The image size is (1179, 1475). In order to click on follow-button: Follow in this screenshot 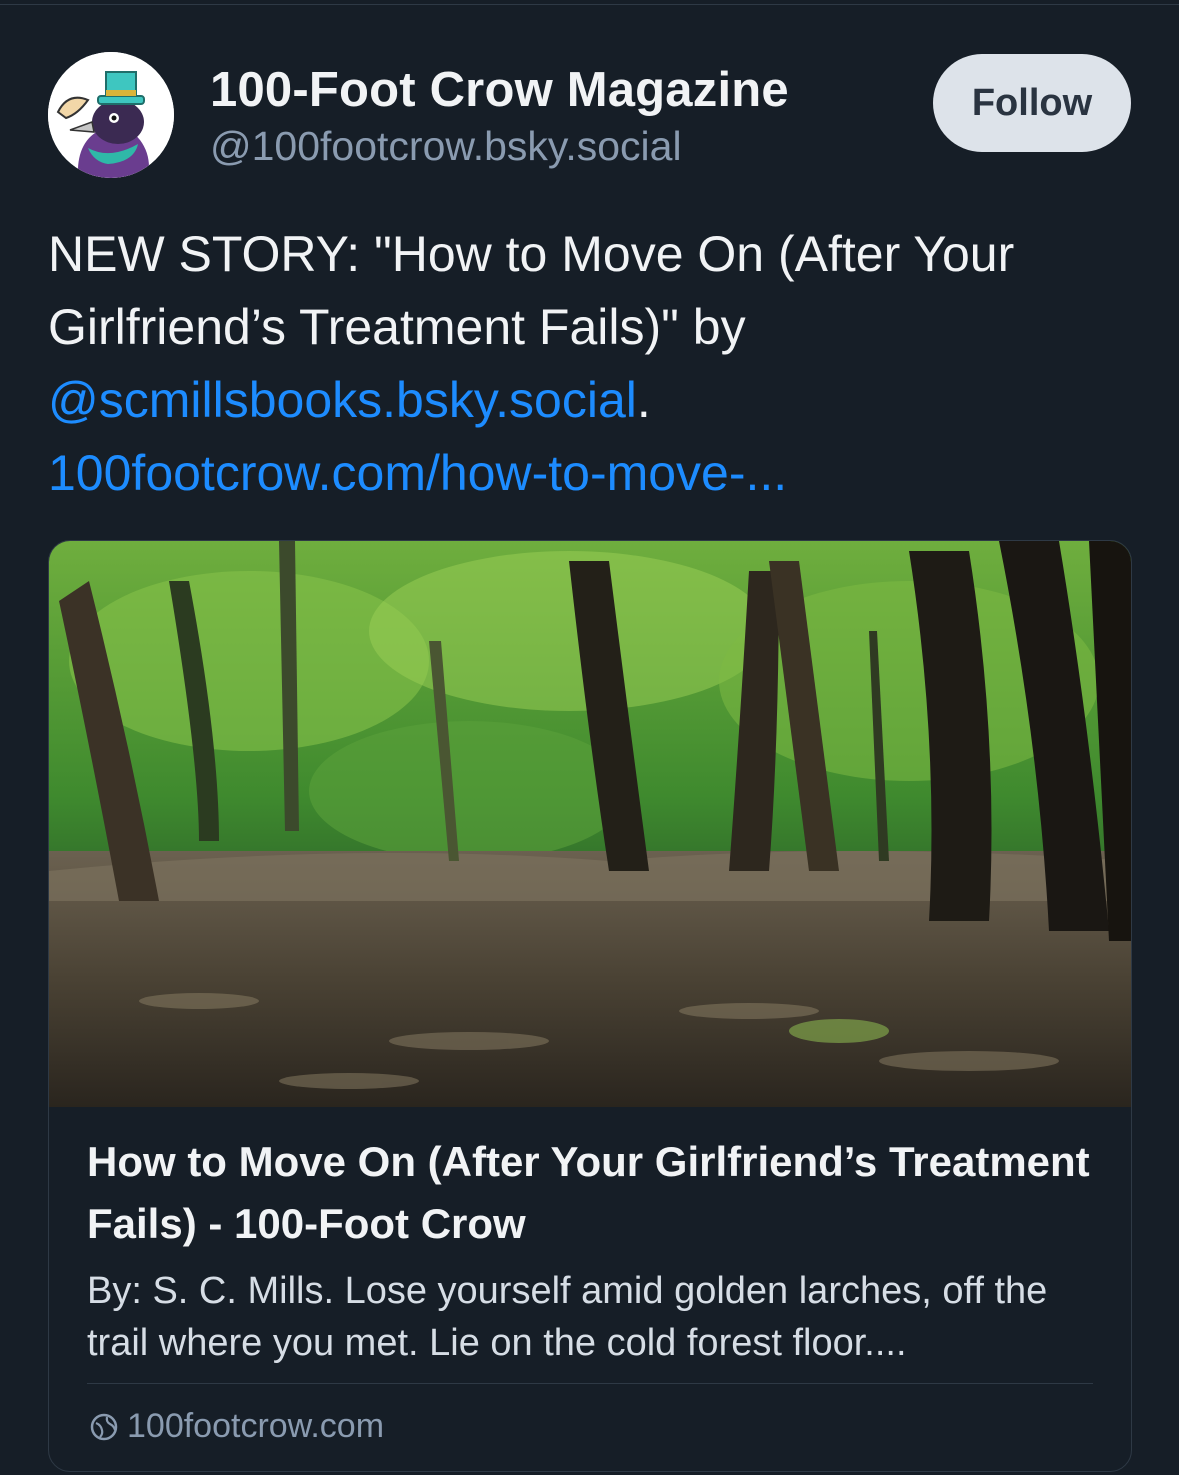, I will do `click(1032, 103)`.